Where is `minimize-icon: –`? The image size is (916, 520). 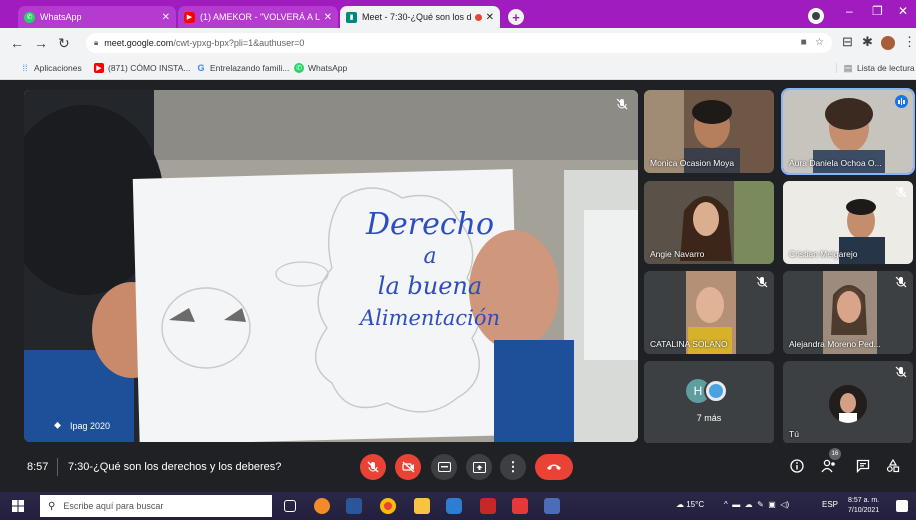
minimize-icon: – is located at coordinates (849, 11).